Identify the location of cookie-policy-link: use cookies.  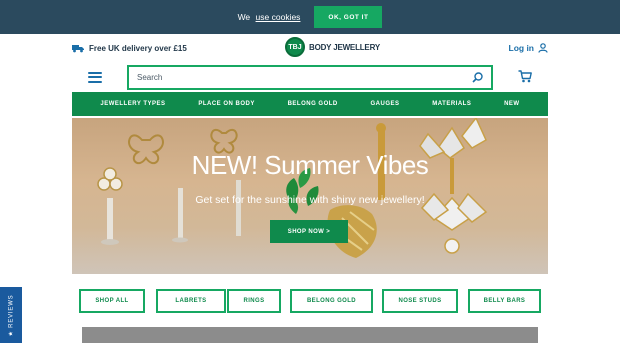
(278, 17).